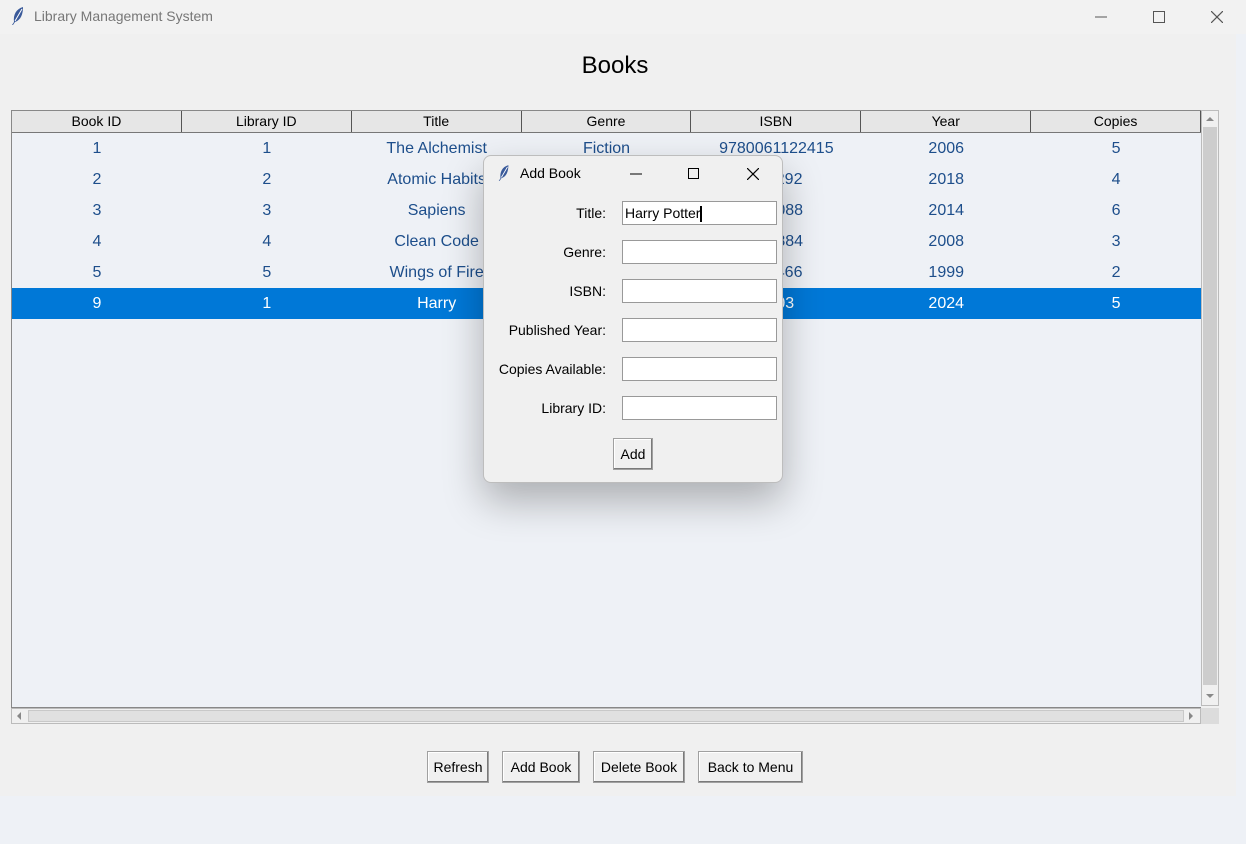 The width and height of the screenshot is (1246, 844). I want to click on column-header-copies: Copies, so click(1116, 121).